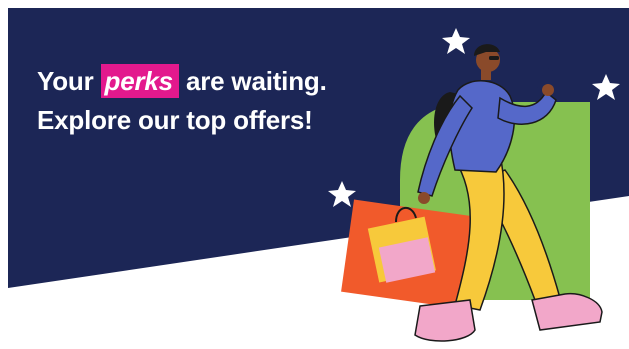 The image size is (629, 349). What do you see at coordinates (567, 311) in the screenshot?
I see `back-shoe` at bounding box center [567, 311].